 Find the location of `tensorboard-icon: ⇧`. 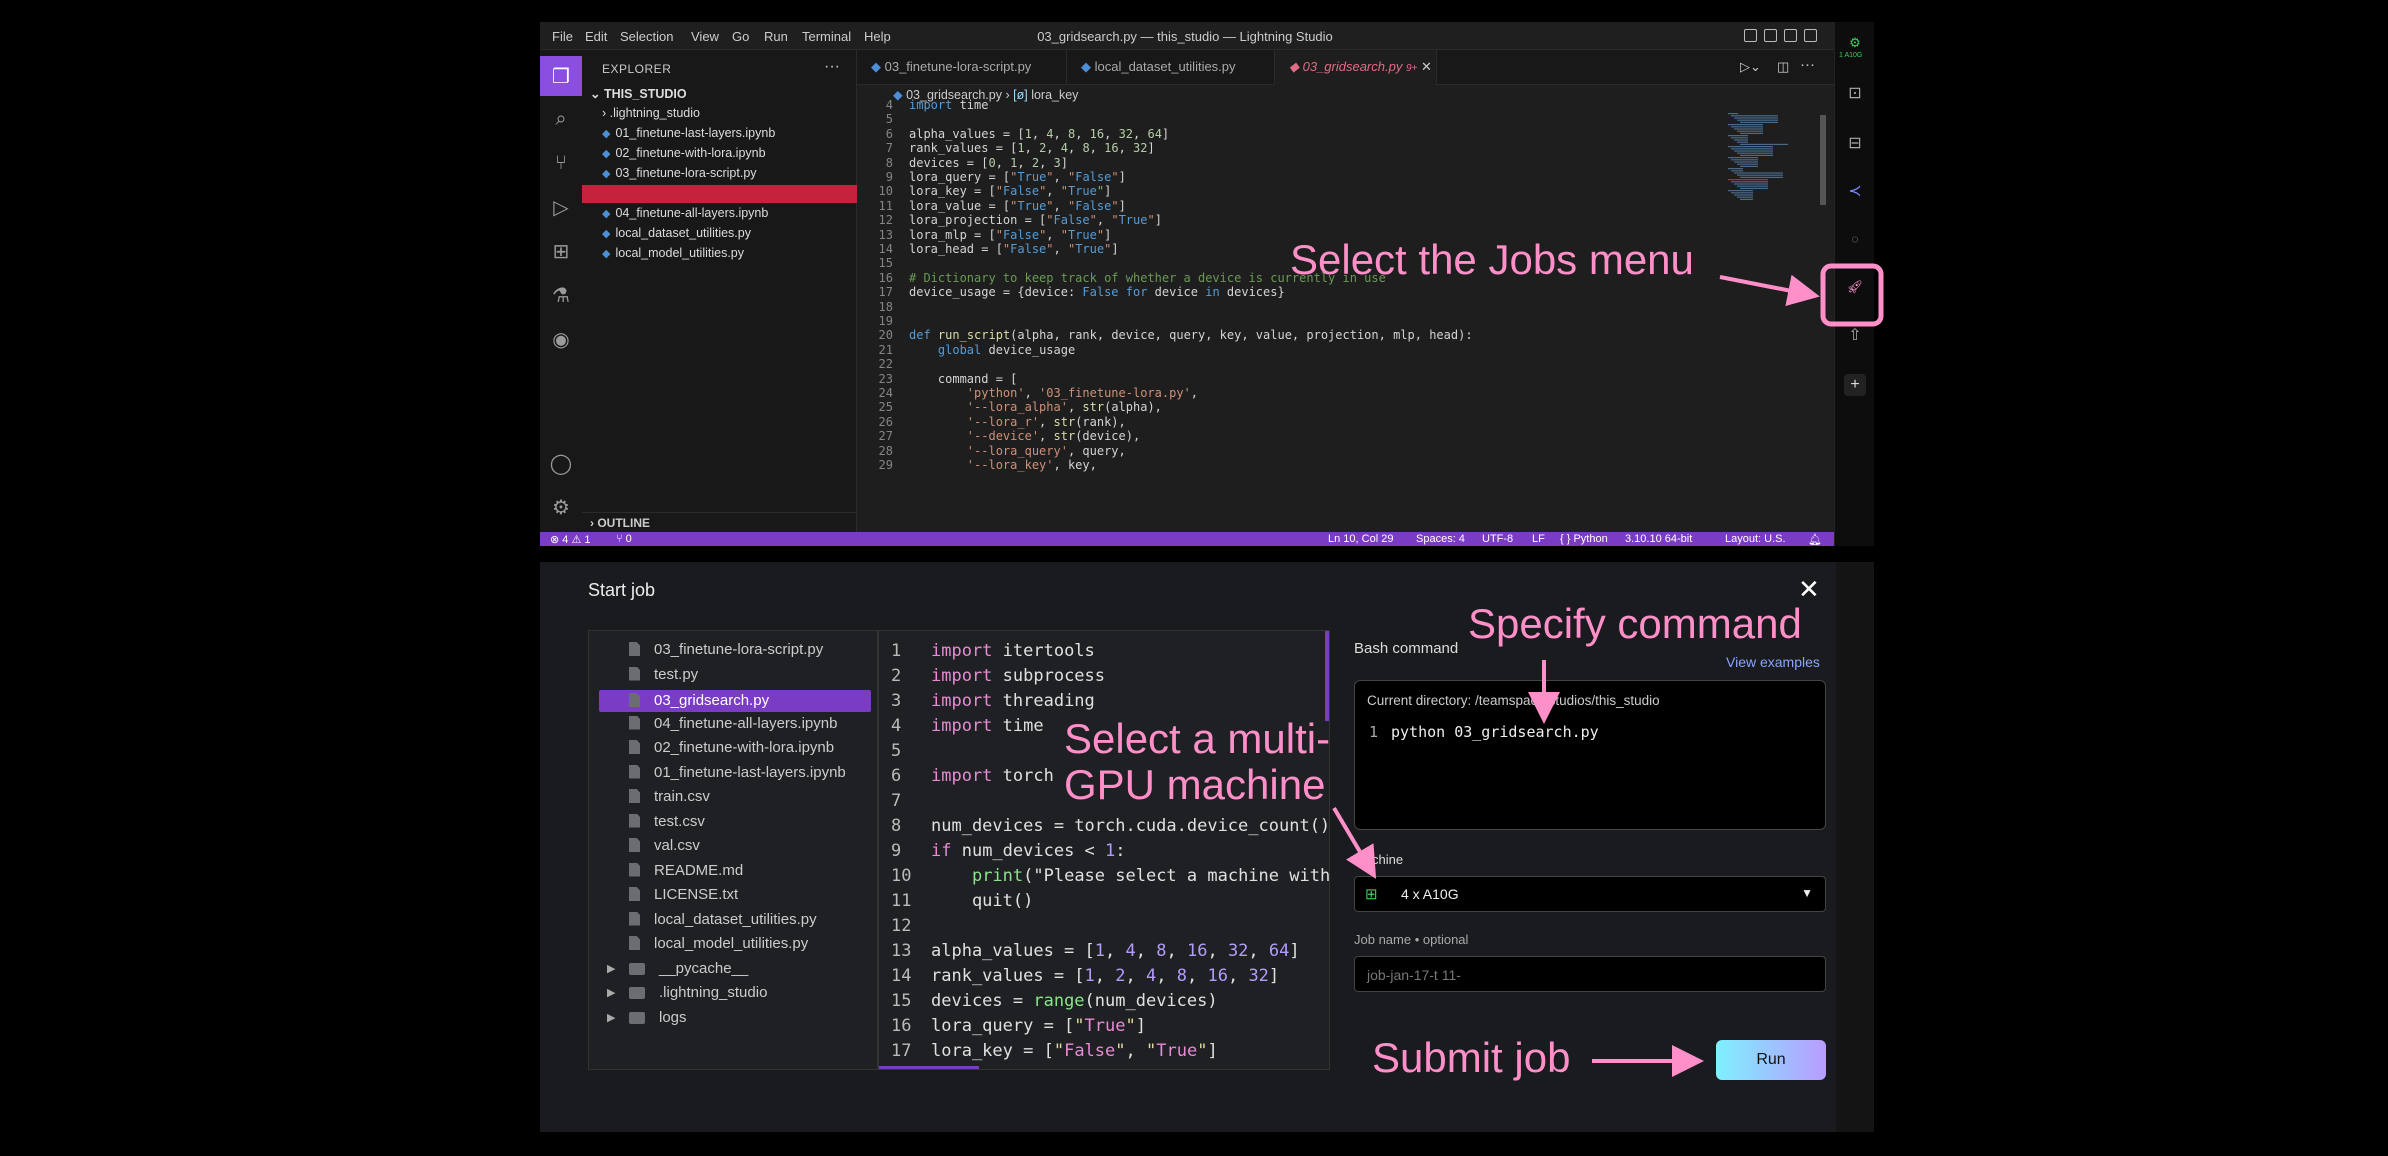

tensorboard-icon: ⇧ is located at coordinates (1855, 335).